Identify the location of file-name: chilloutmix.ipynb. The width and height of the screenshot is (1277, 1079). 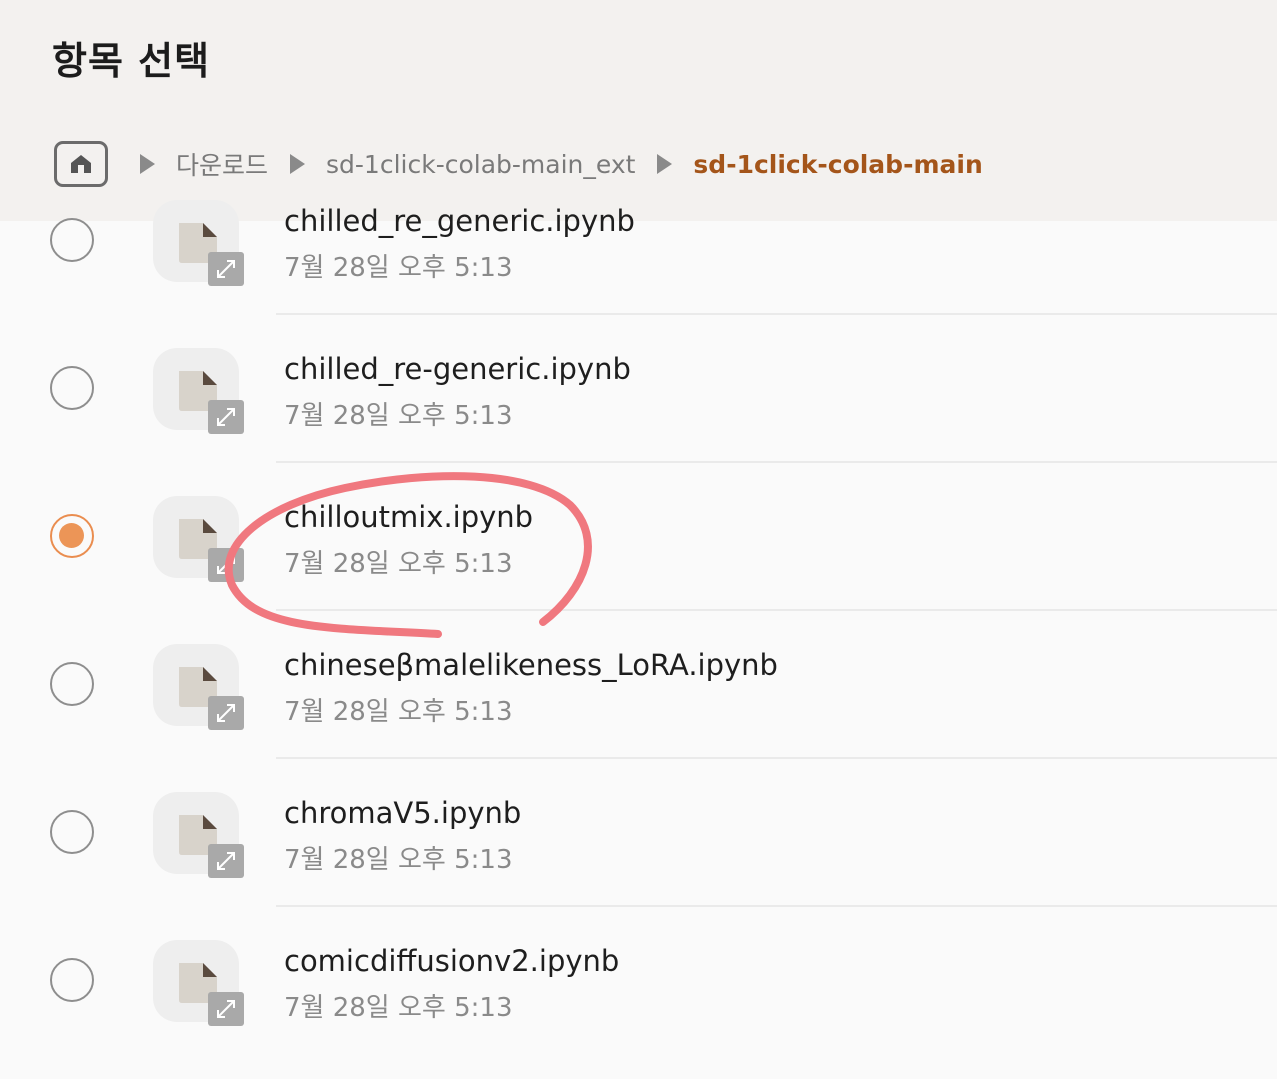
(409, 517).